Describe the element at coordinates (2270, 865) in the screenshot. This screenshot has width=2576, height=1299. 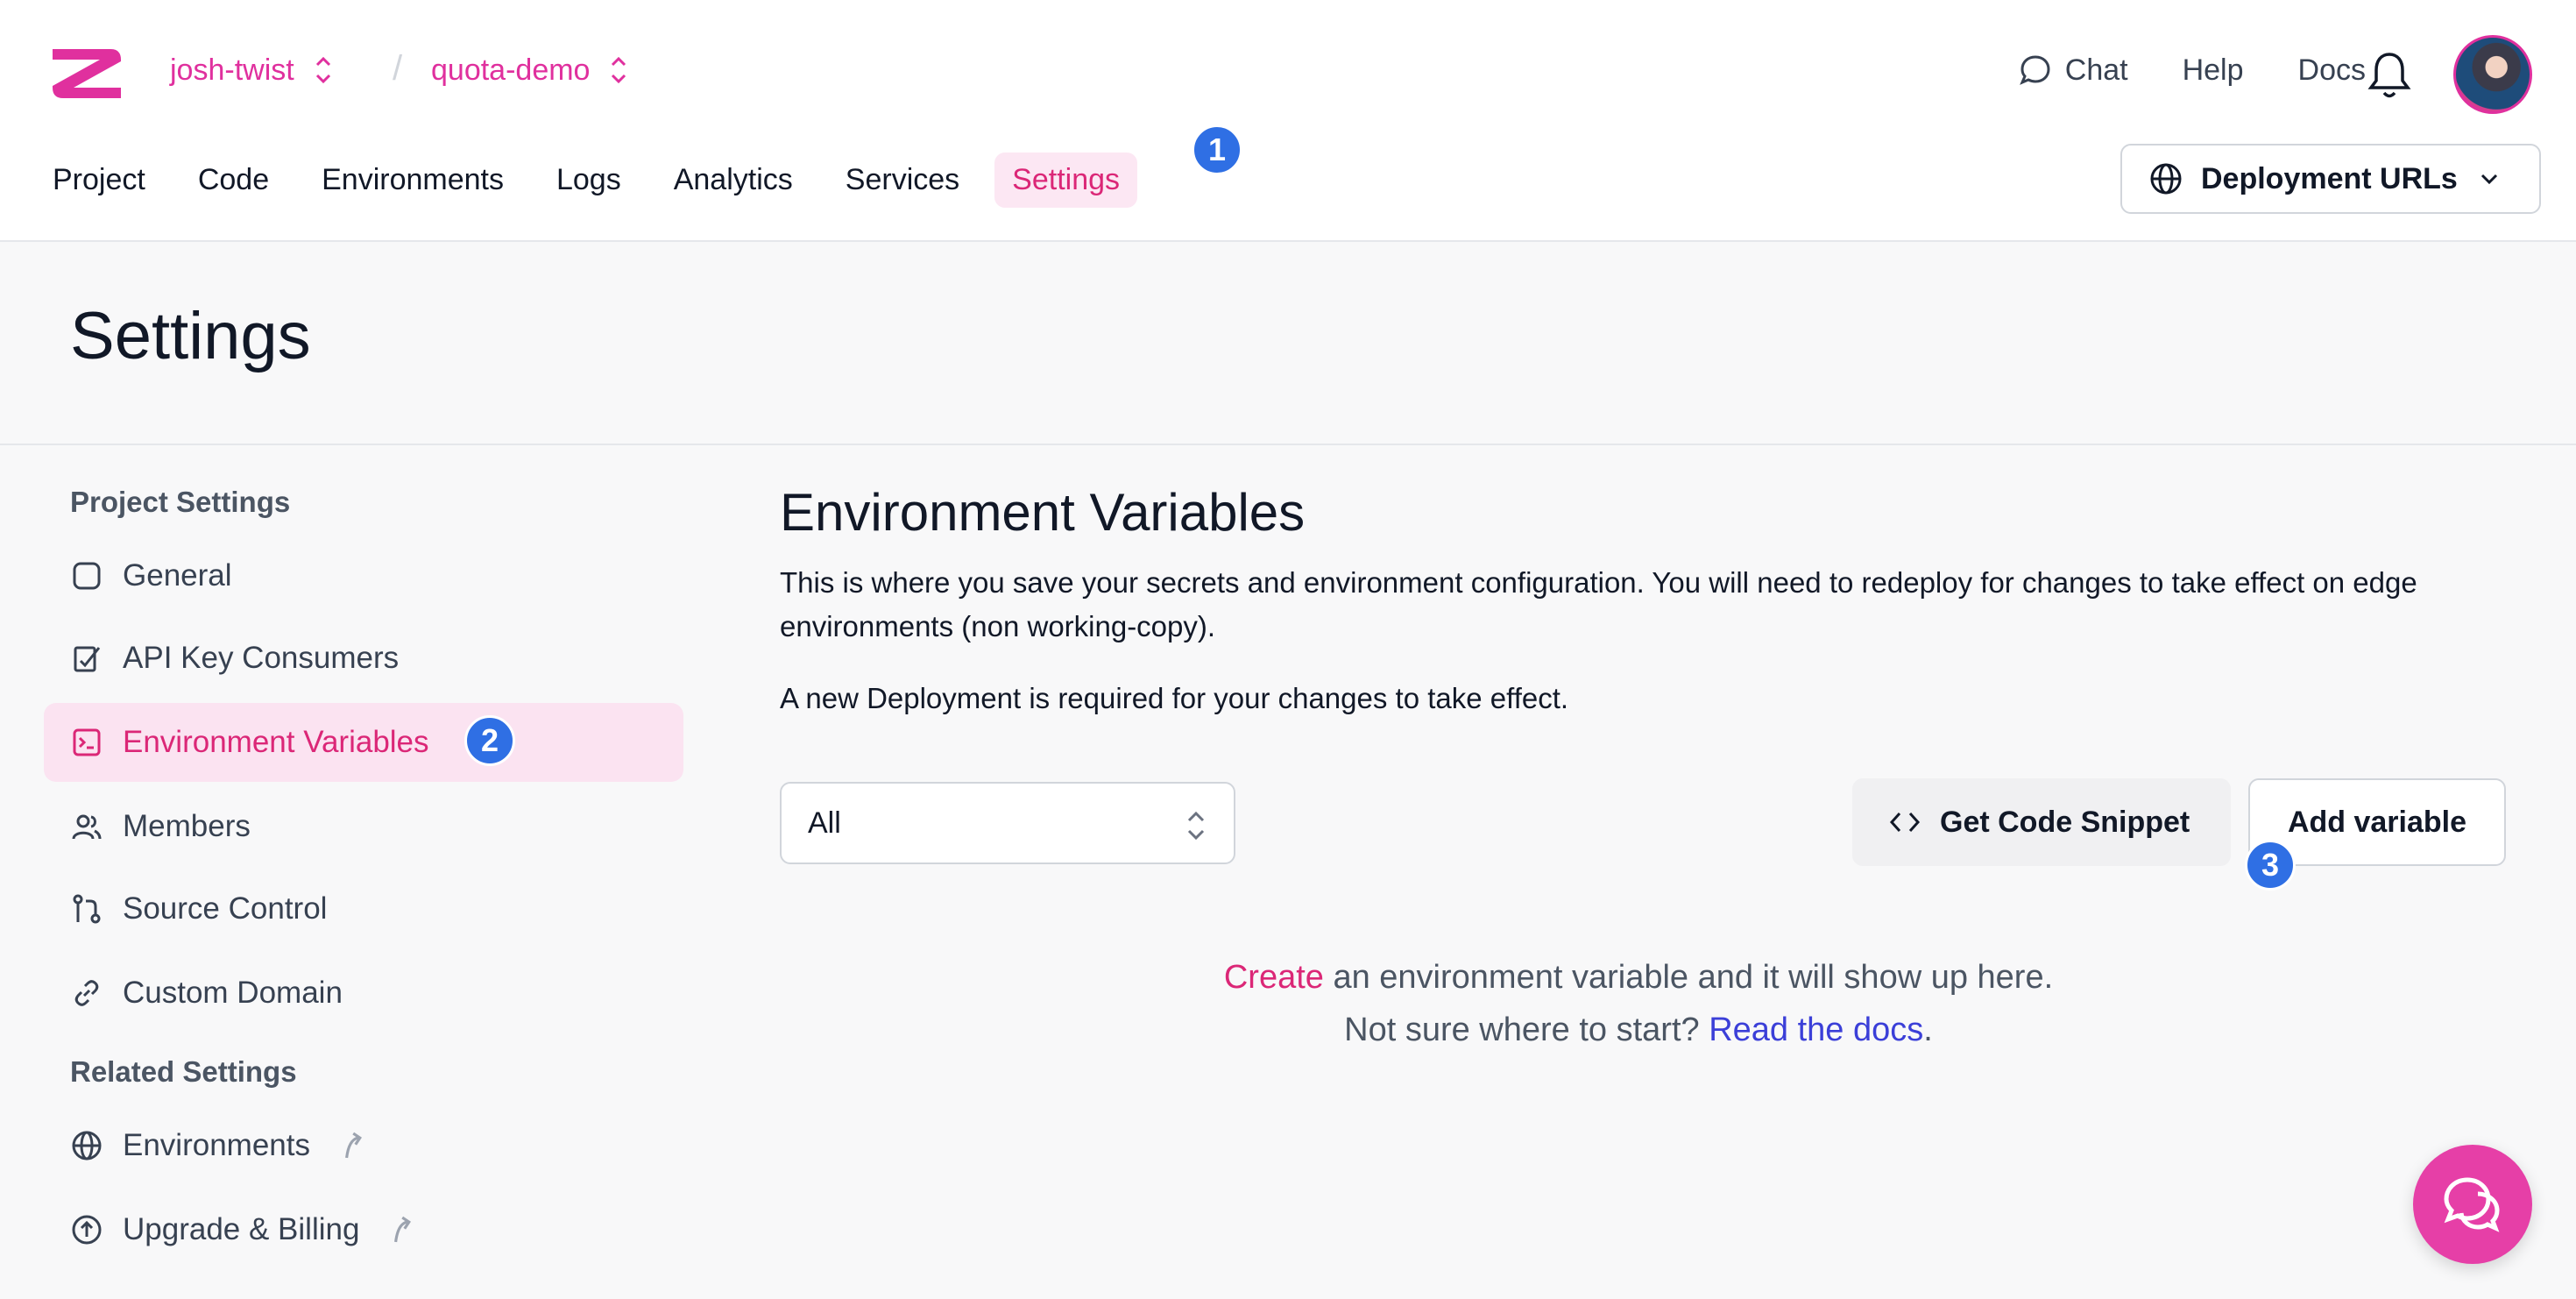
I see `step-badge-3: 3` at that location.